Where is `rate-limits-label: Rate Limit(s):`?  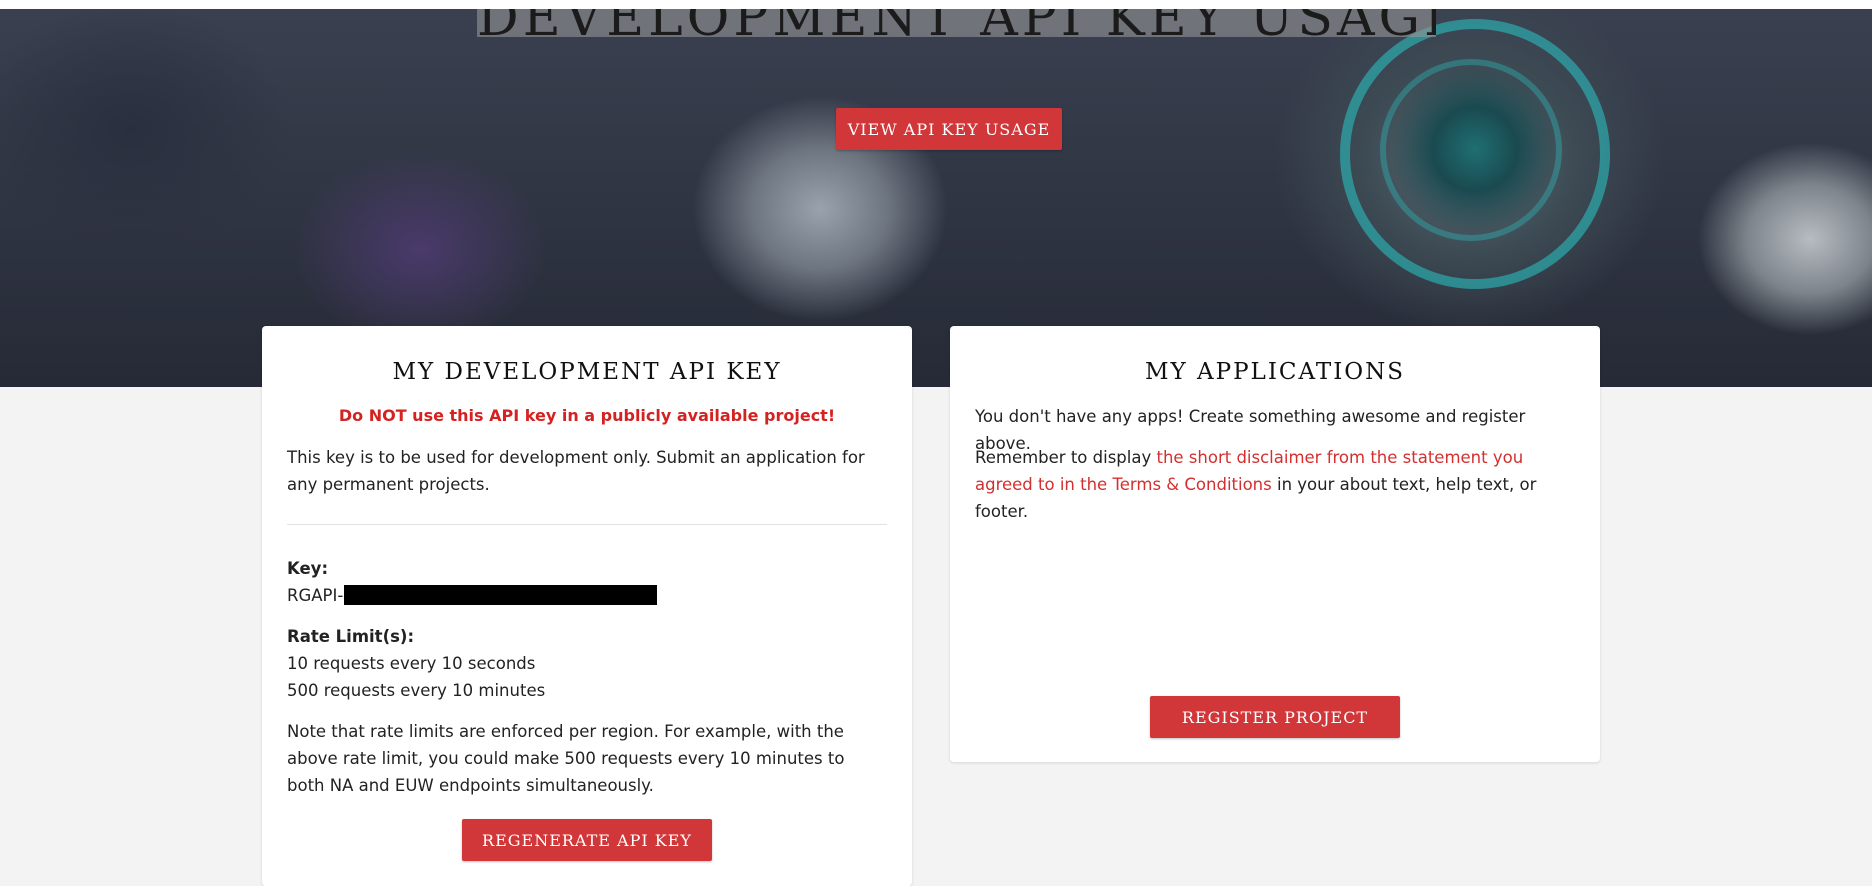
rate-limits-label: Rate Limit(s): is located at coordinates (351, 636).